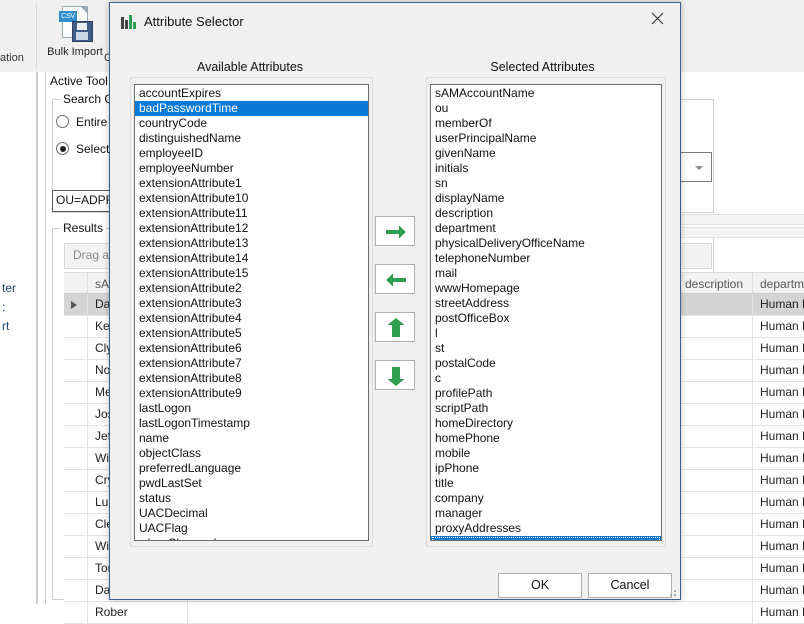 This screenshot has height=624, width=804. Describe the element at coordinates (251, 363) in the screenshot. I see `list-item: extensionAttribute7` at that location.